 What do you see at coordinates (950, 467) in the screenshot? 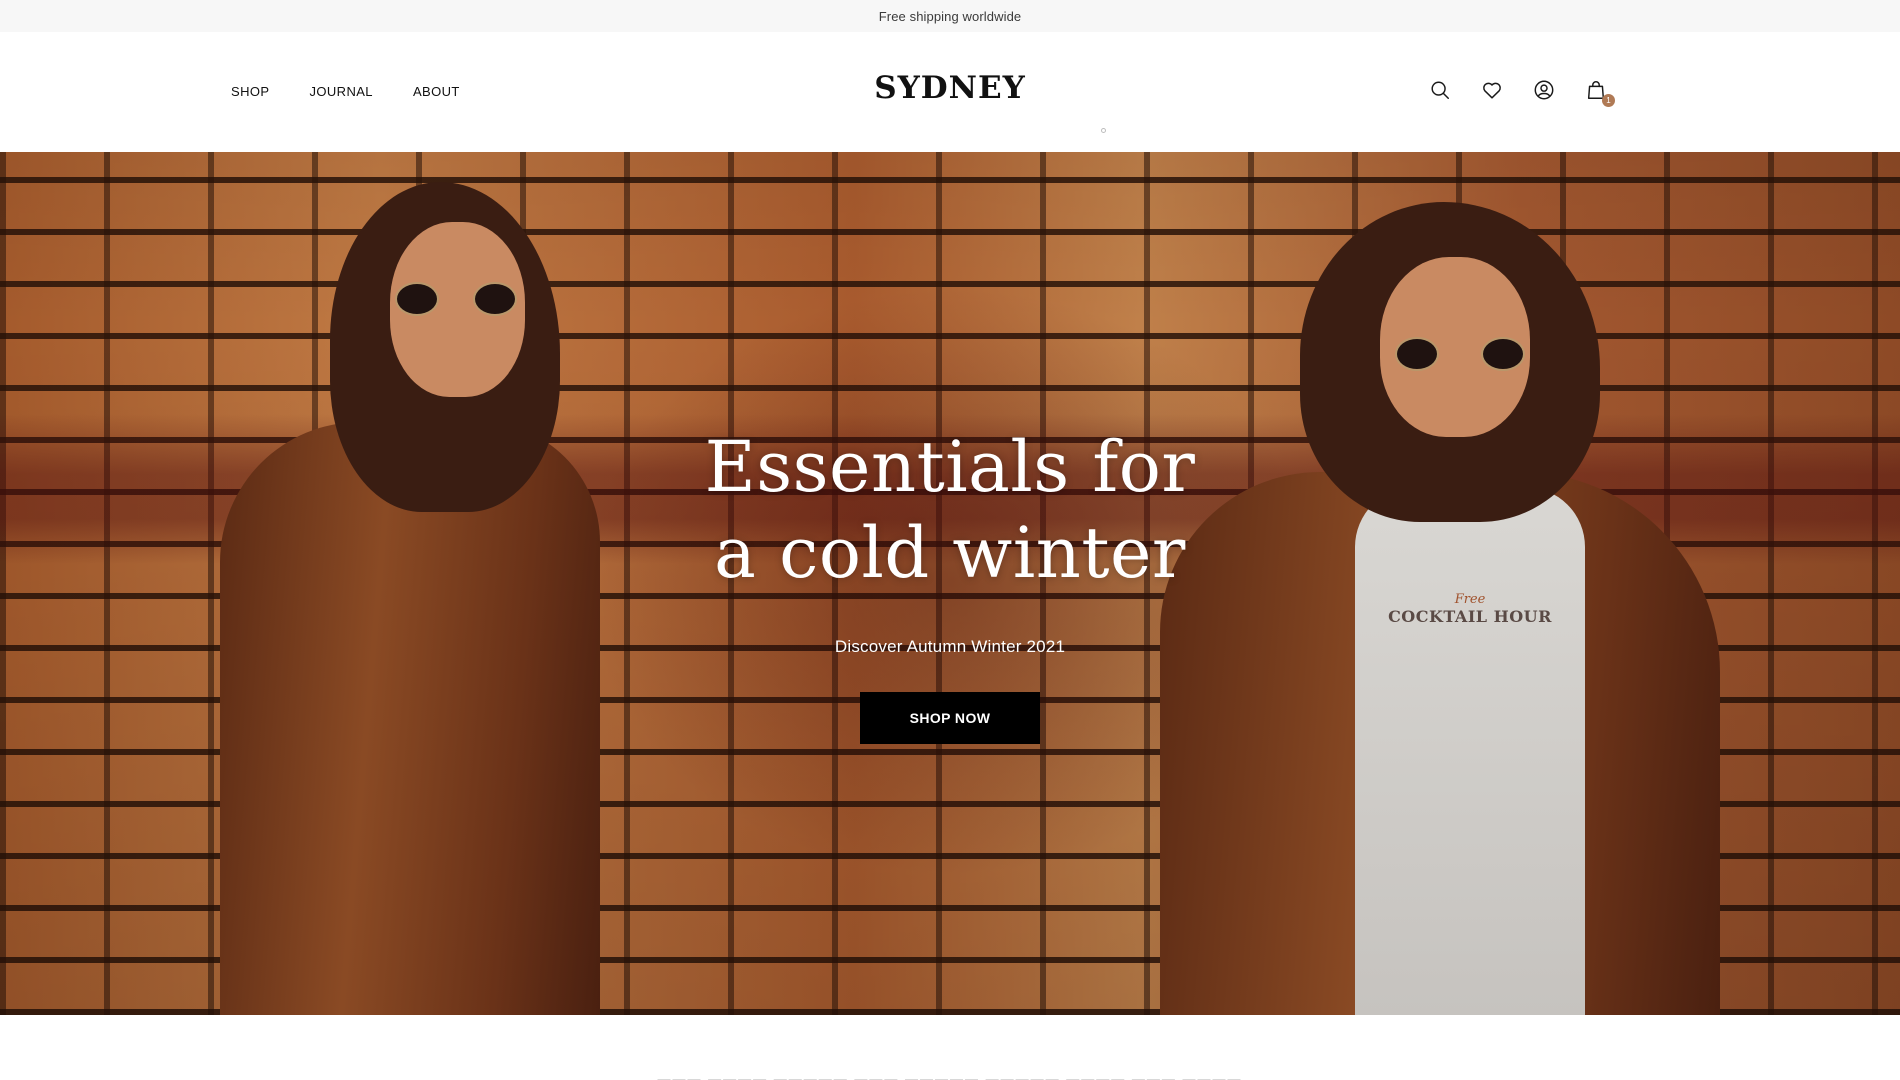
I see `hero-title-line-1: Essentials for` at bounding box center [950, 467].